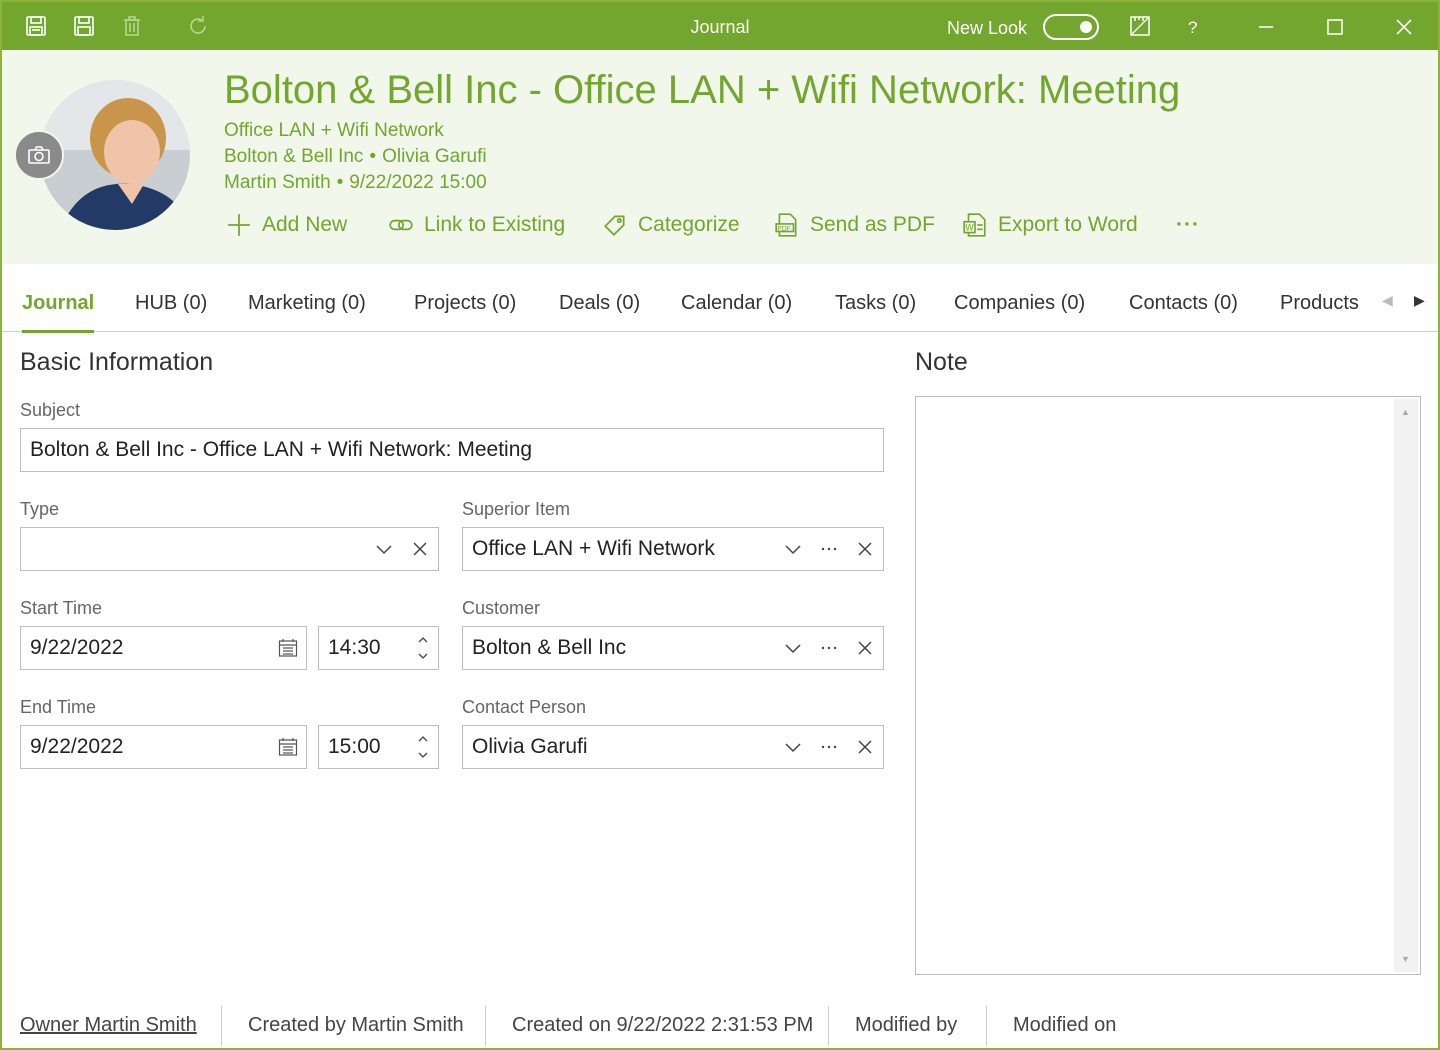 The height and width of the screenshot is (1050, 1440). I want to click on note-scrollbar: ▲ ▼, so click(1406, 685).